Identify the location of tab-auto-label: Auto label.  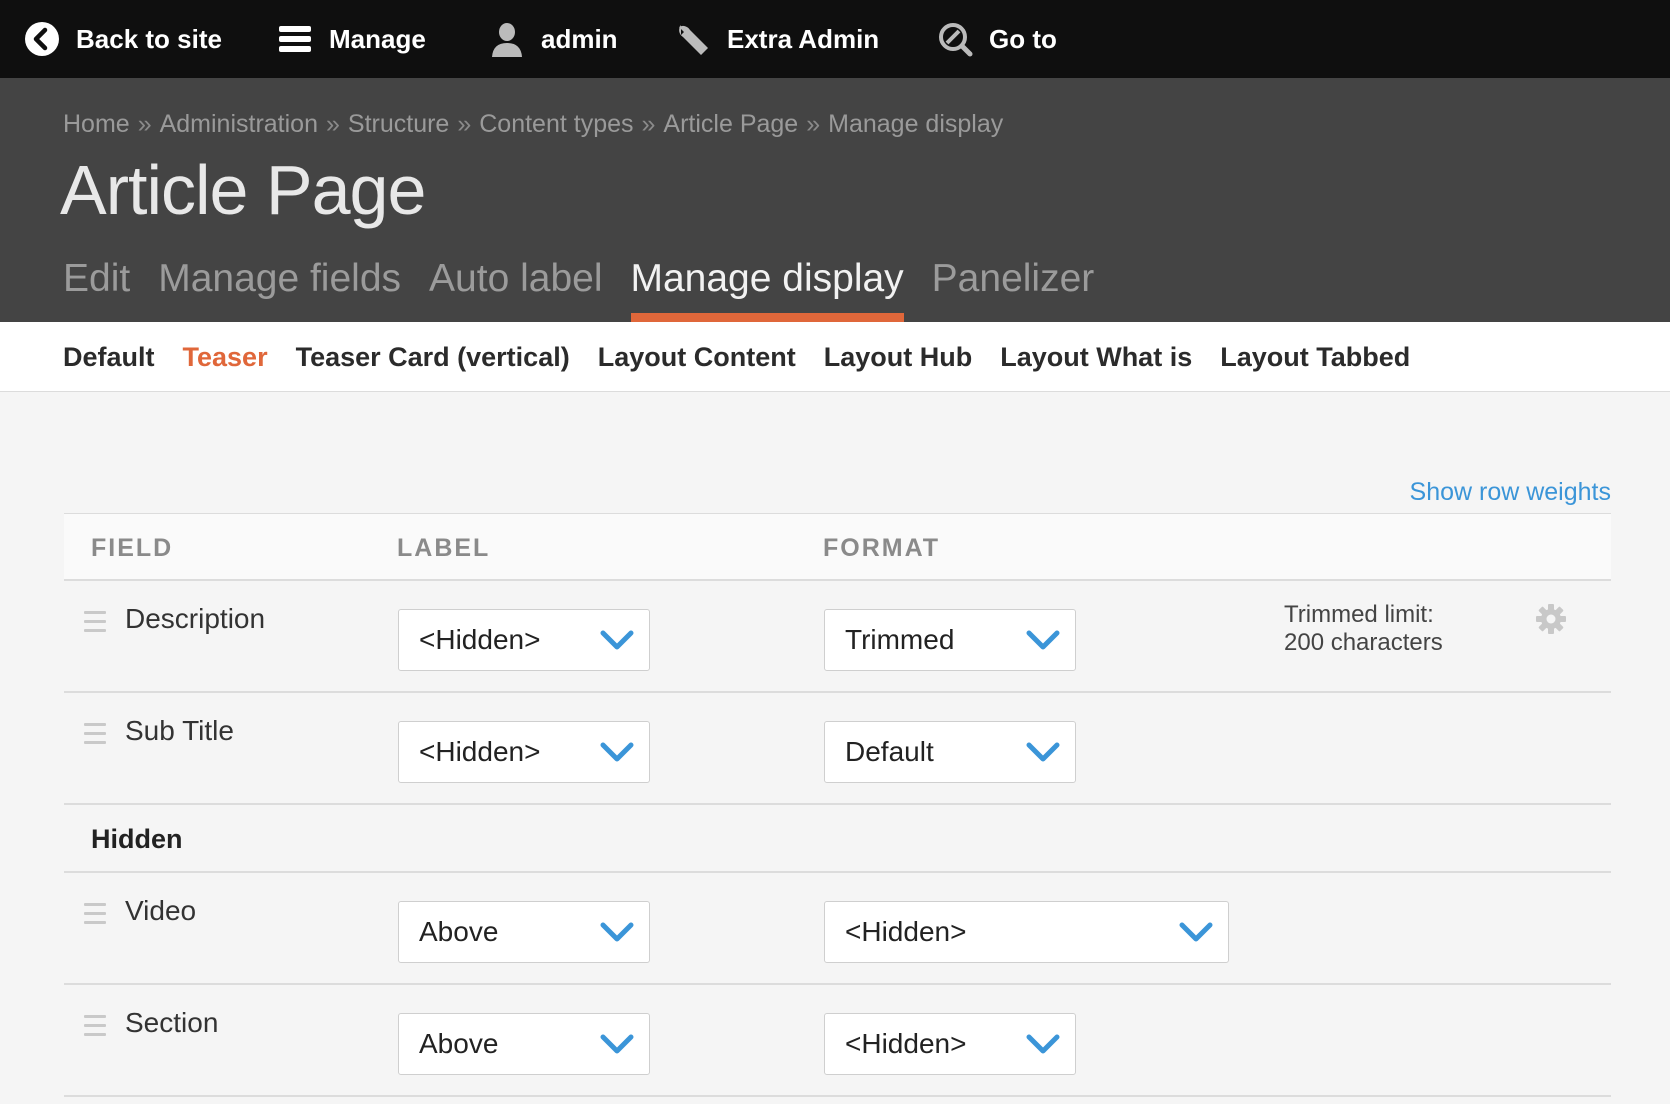
(515, 289).